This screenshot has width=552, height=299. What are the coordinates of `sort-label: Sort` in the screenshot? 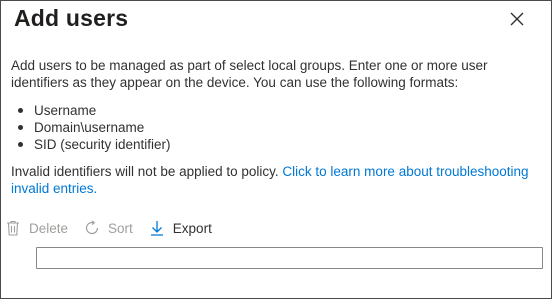 It's located at (120, 228).